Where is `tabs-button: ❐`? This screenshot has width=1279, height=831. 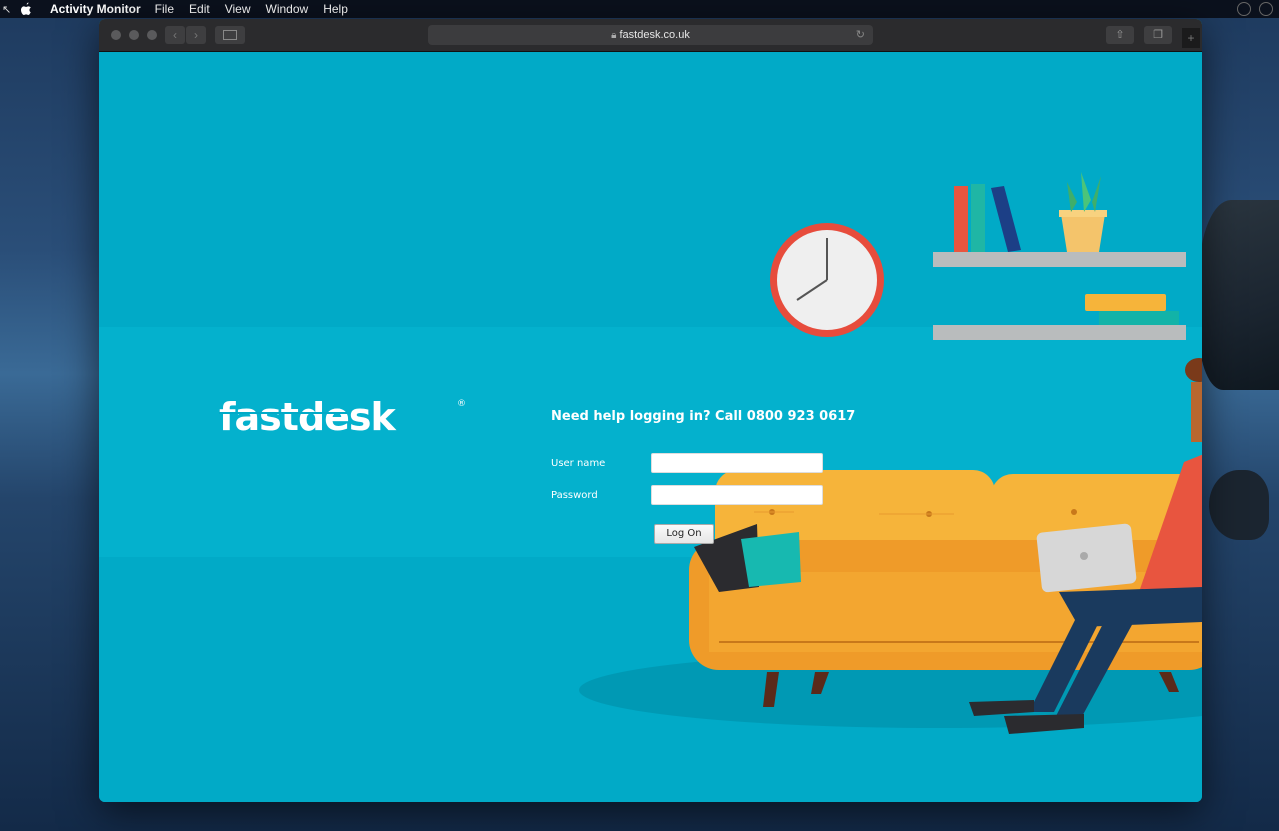 tabs-button: ❐ is located at coordinates (1158, 35).